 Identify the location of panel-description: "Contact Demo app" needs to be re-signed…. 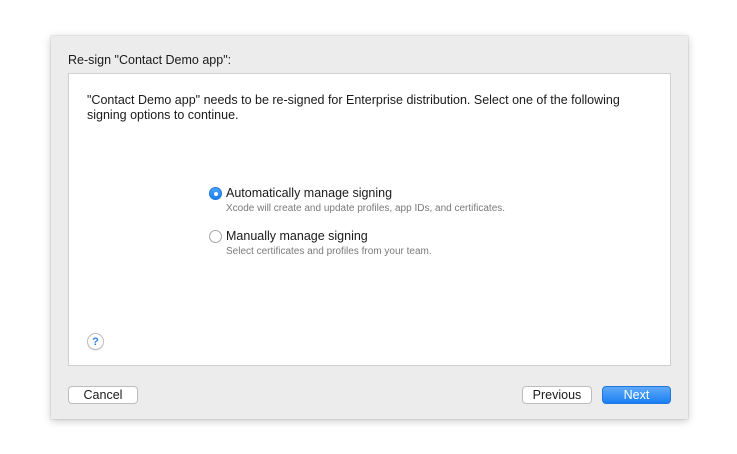
(353, 107).